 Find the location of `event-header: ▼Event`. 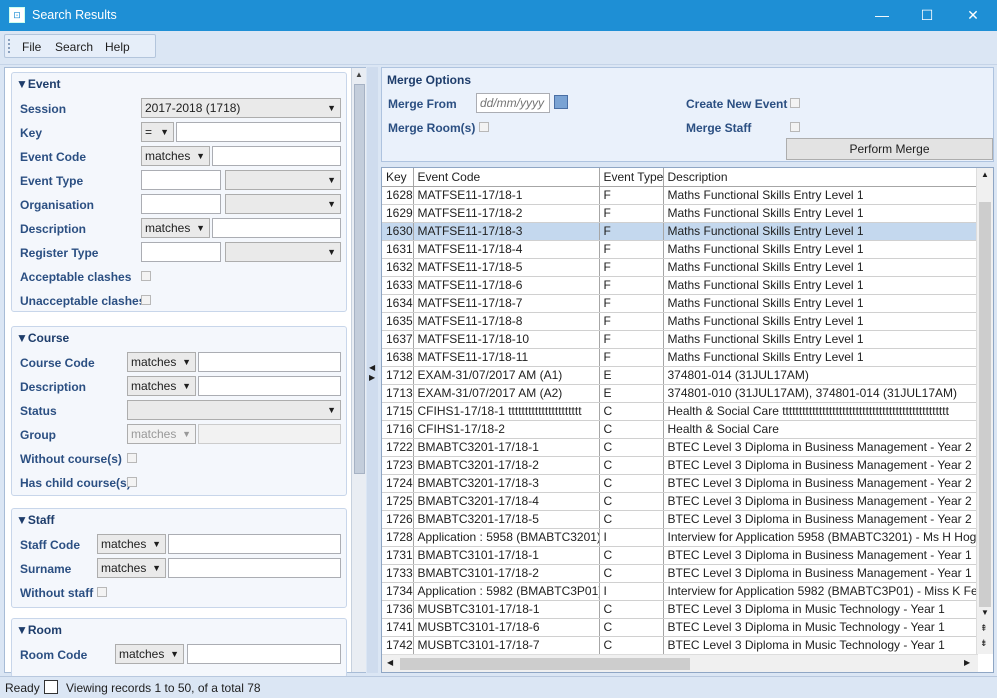

event-header: ▼Event is located at coordinates (38, 84).